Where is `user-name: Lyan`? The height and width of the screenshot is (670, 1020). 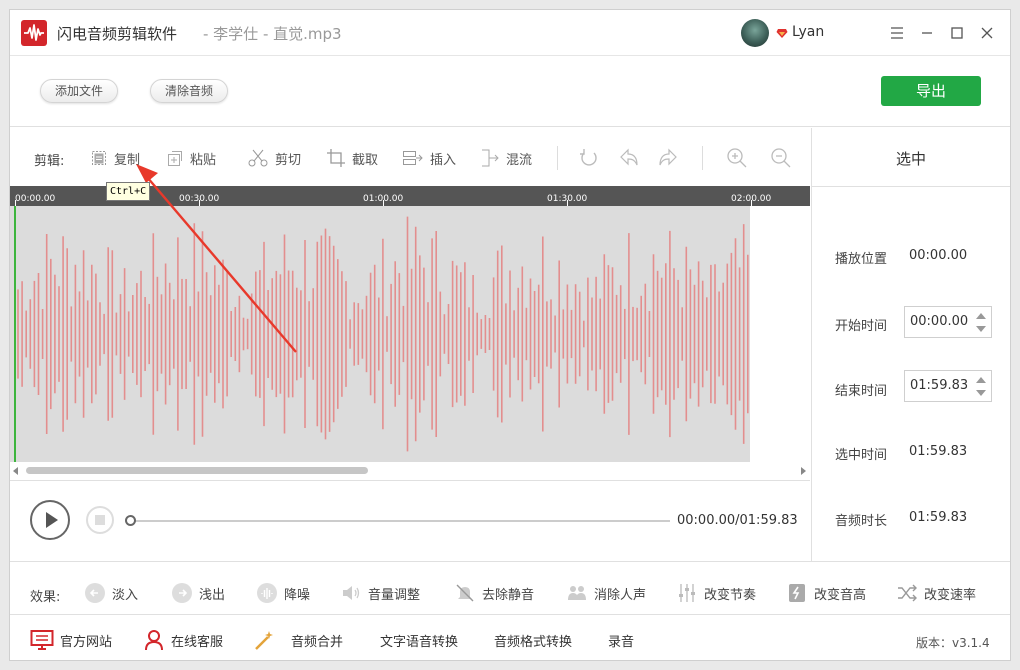 user-name: Lyan is located at coordinates (808, 32).